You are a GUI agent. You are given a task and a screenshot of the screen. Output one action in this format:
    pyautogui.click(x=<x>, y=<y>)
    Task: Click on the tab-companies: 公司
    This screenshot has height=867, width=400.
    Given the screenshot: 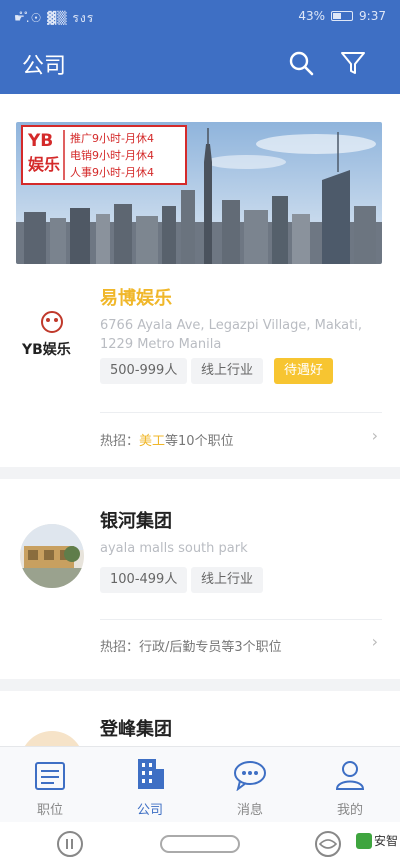 What is the action you would take?
    pyautogui.click(x=150, y=787)
    